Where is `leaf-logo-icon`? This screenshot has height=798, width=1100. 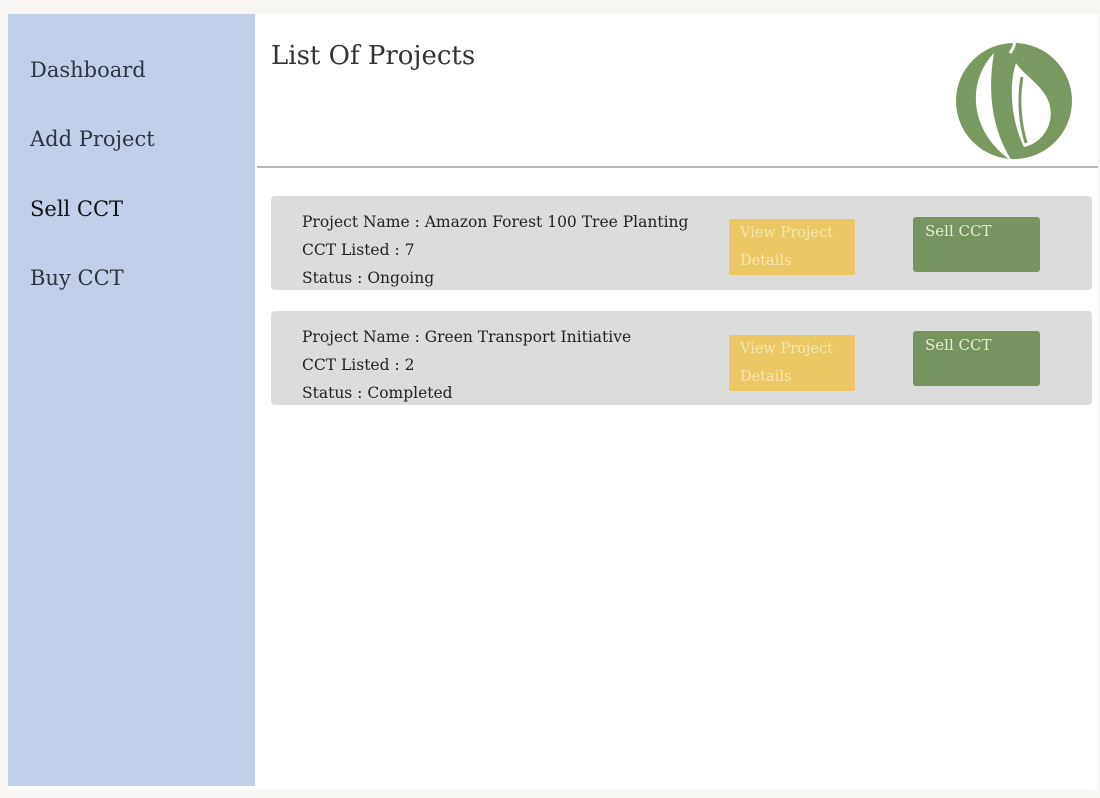
leaf-logo-icon is located at coordinates (1014, 95).